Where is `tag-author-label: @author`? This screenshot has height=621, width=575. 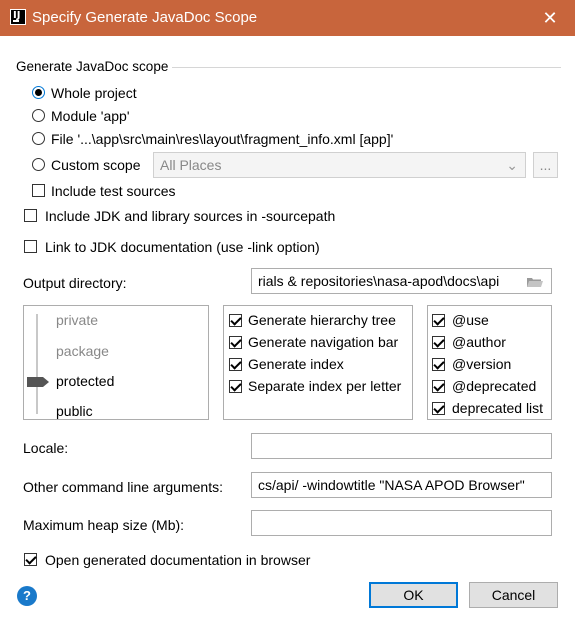 tag-author-label: @author is located at coordinates (479, 342).